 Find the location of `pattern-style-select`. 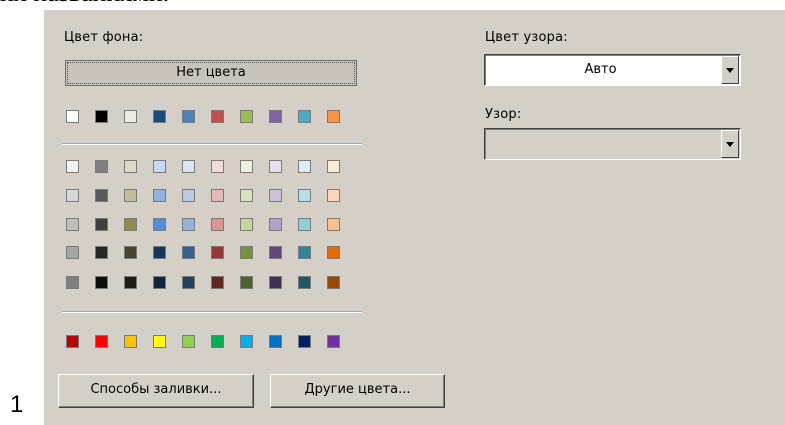

pattern-style-select is located at coordinates (612, 144).